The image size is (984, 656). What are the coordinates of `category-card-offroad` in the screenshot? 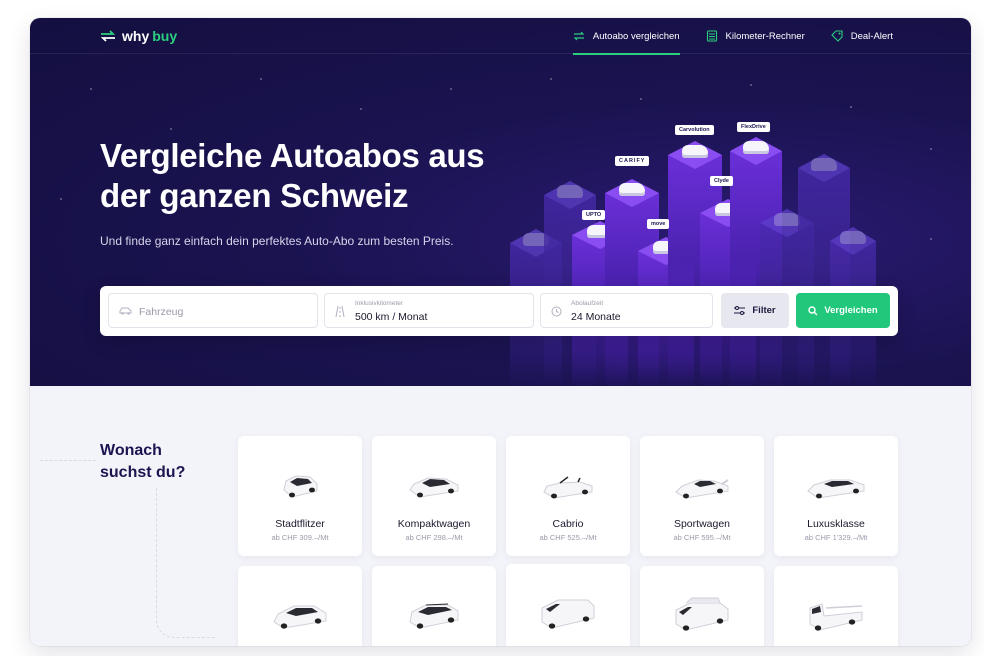 It's located at (434, 606).